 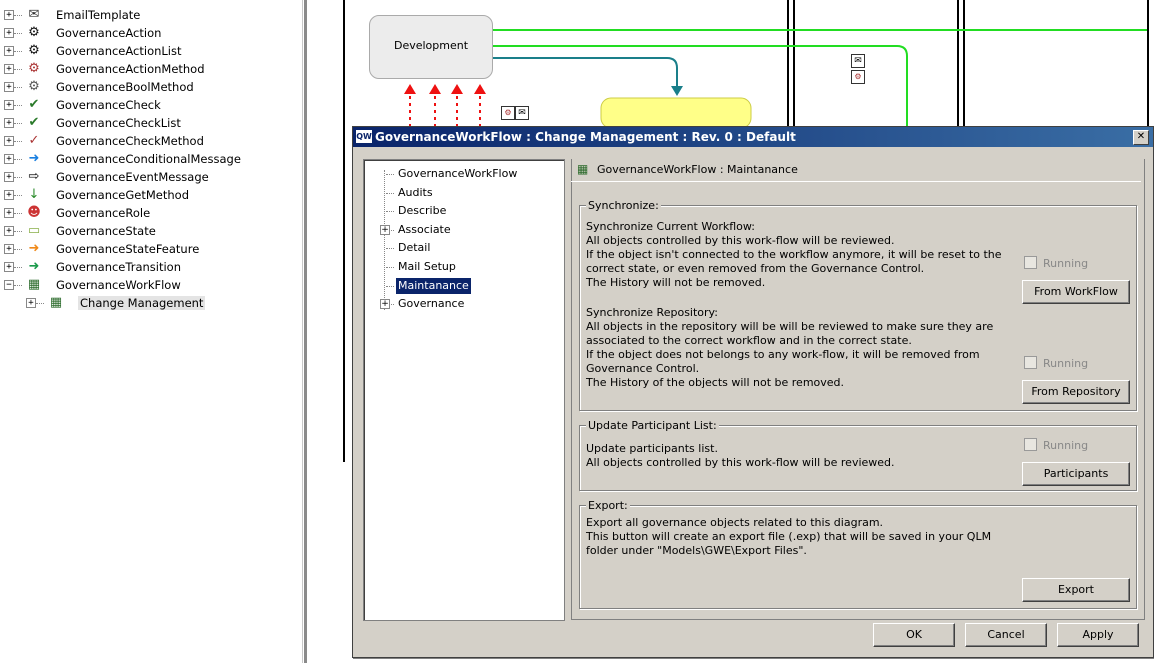 I want to click on tree-item: + ✔ GovernanceCheckList, so click(x=150, y=123).